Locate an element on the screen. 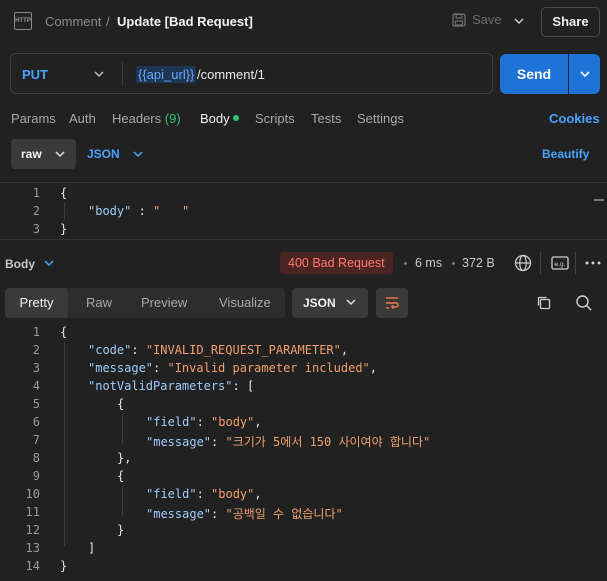 This screenshot has height=581, width=607. response-size: 372 B is located at coordinates (478, 263).